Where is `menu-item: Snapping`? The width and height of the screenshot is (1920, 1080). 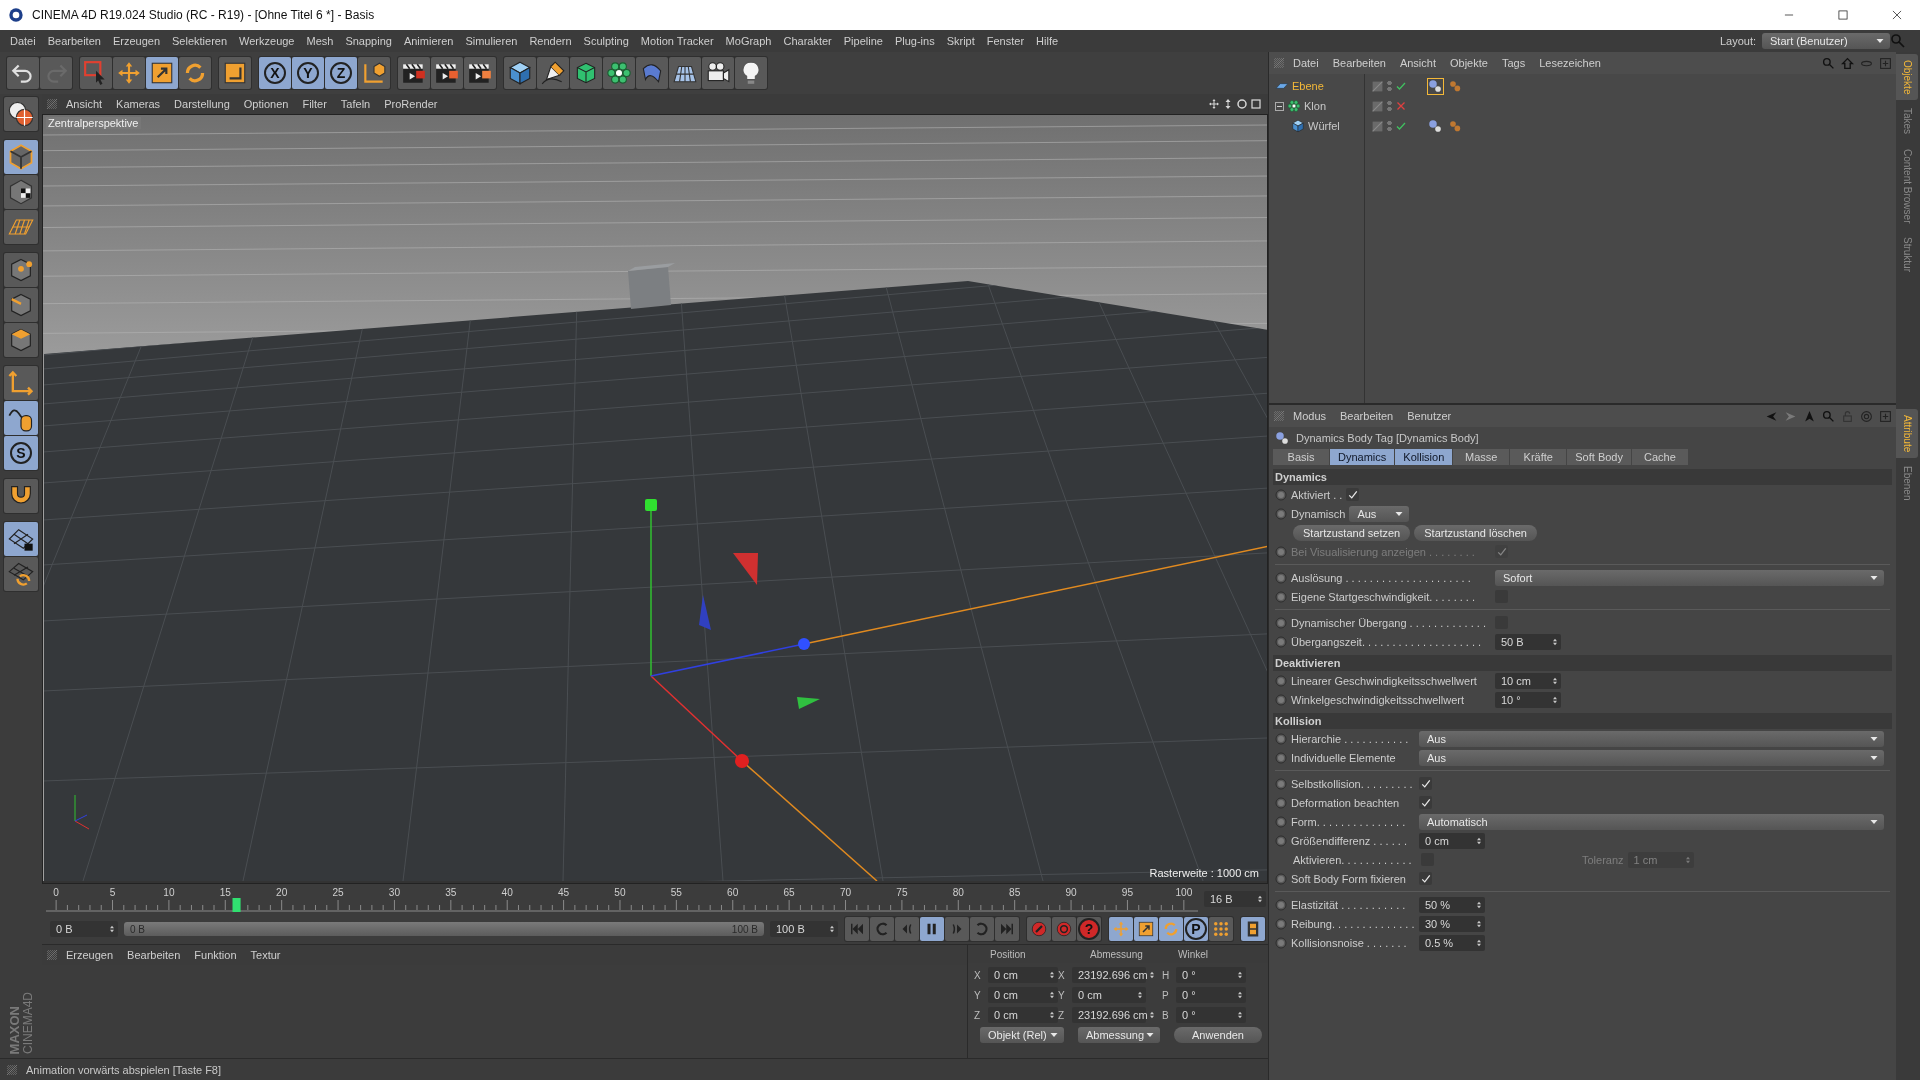
menu-item: Snapping is located at coordinates (368, 41).